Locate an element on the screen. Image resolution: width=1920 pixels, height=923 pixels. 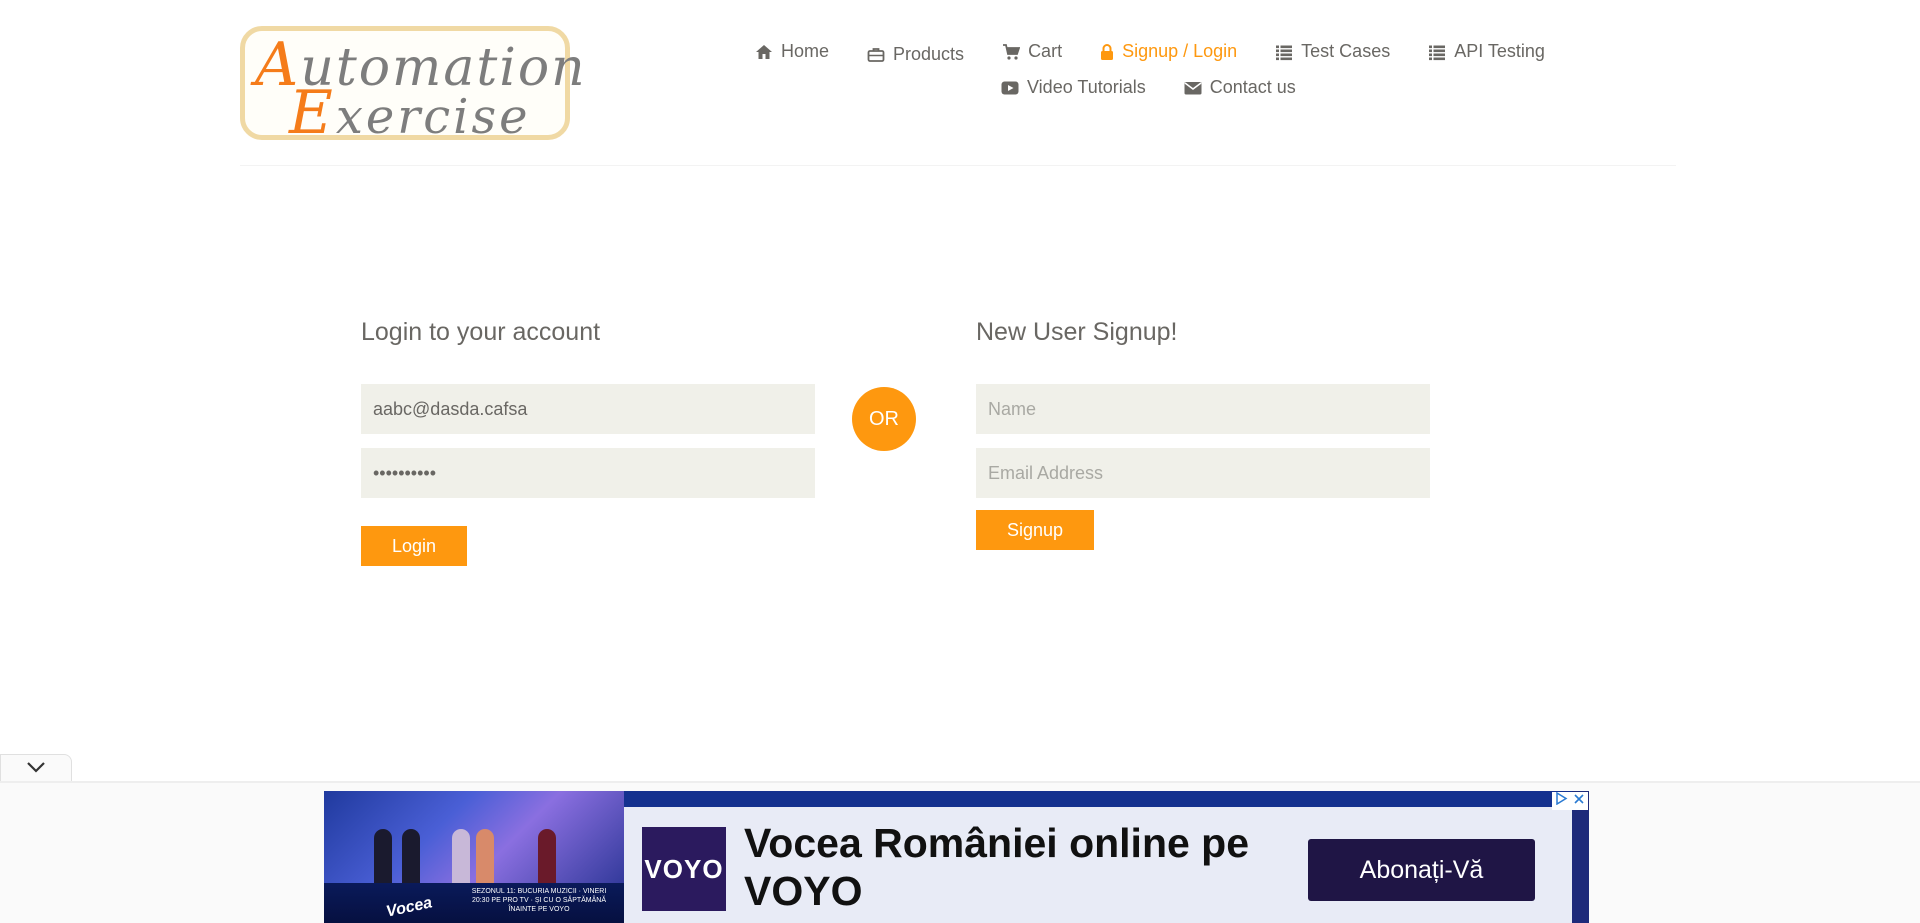
nav-item-signup-login: Signup / Login is located at coordinates (1168, 51).